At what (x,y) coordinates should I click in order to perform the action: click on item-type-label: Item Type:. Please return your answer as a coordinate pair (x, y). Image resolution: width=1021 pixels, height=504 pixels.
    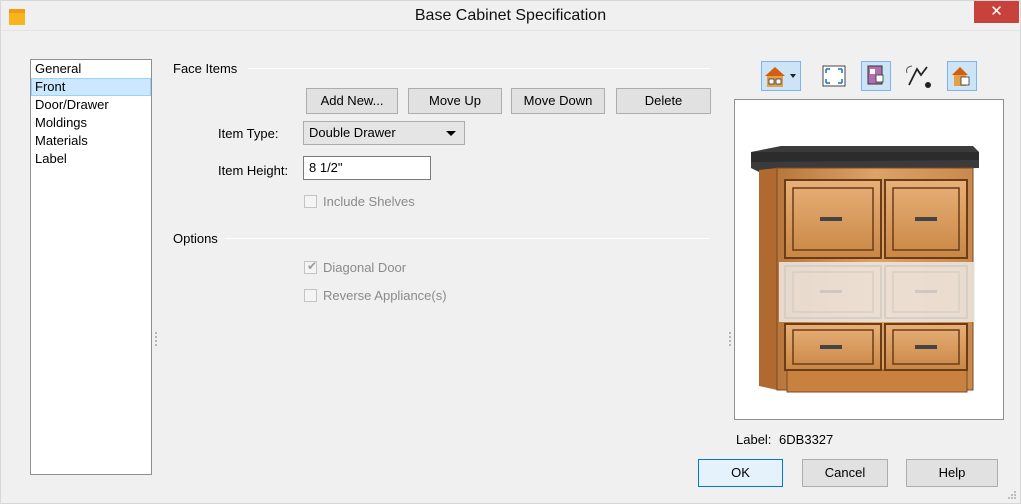
    Looking at the image, I should click on (248, 133).